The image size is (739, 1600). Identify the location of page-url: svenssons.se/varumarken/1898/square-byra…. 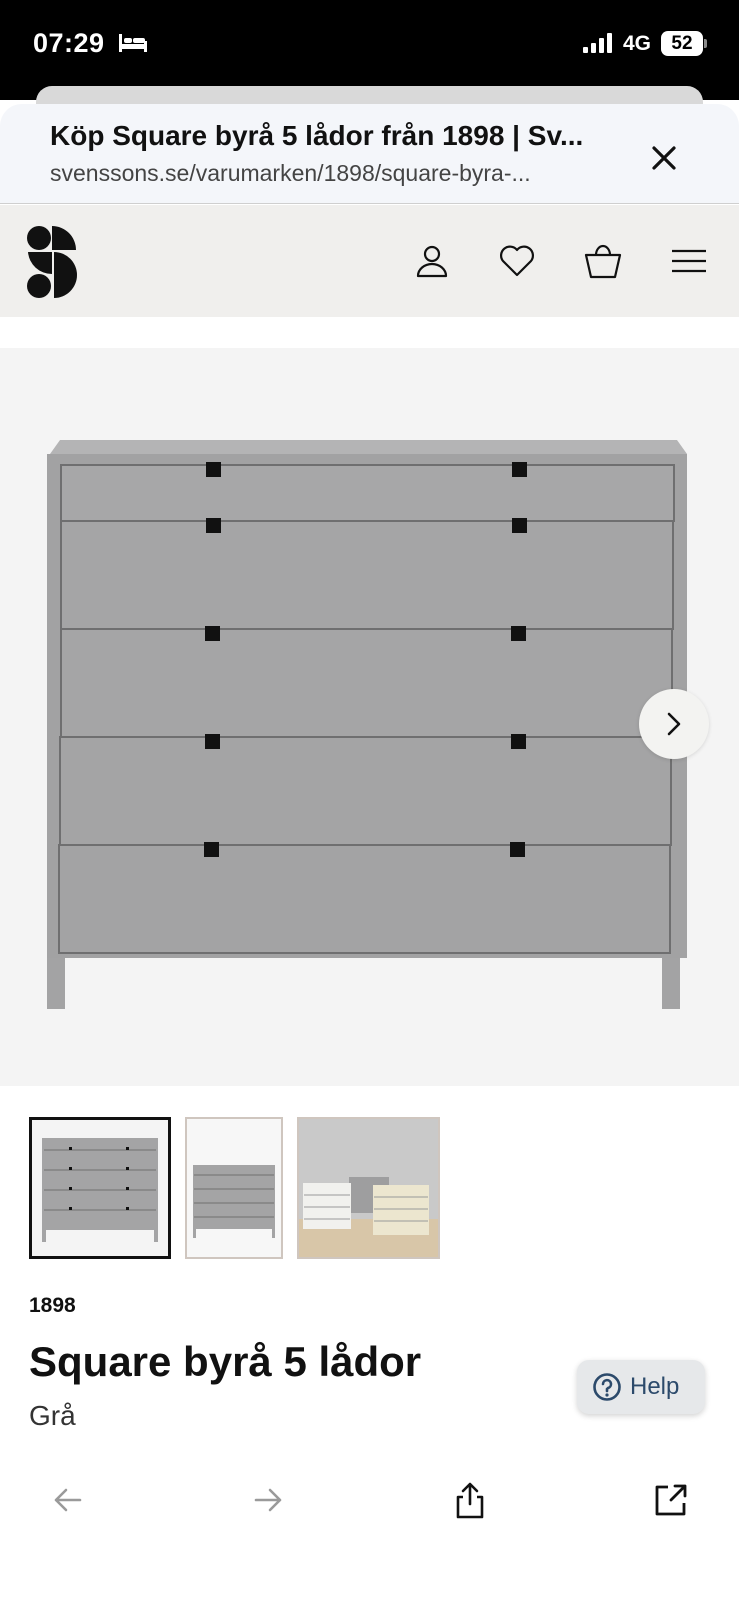
(330, 173).